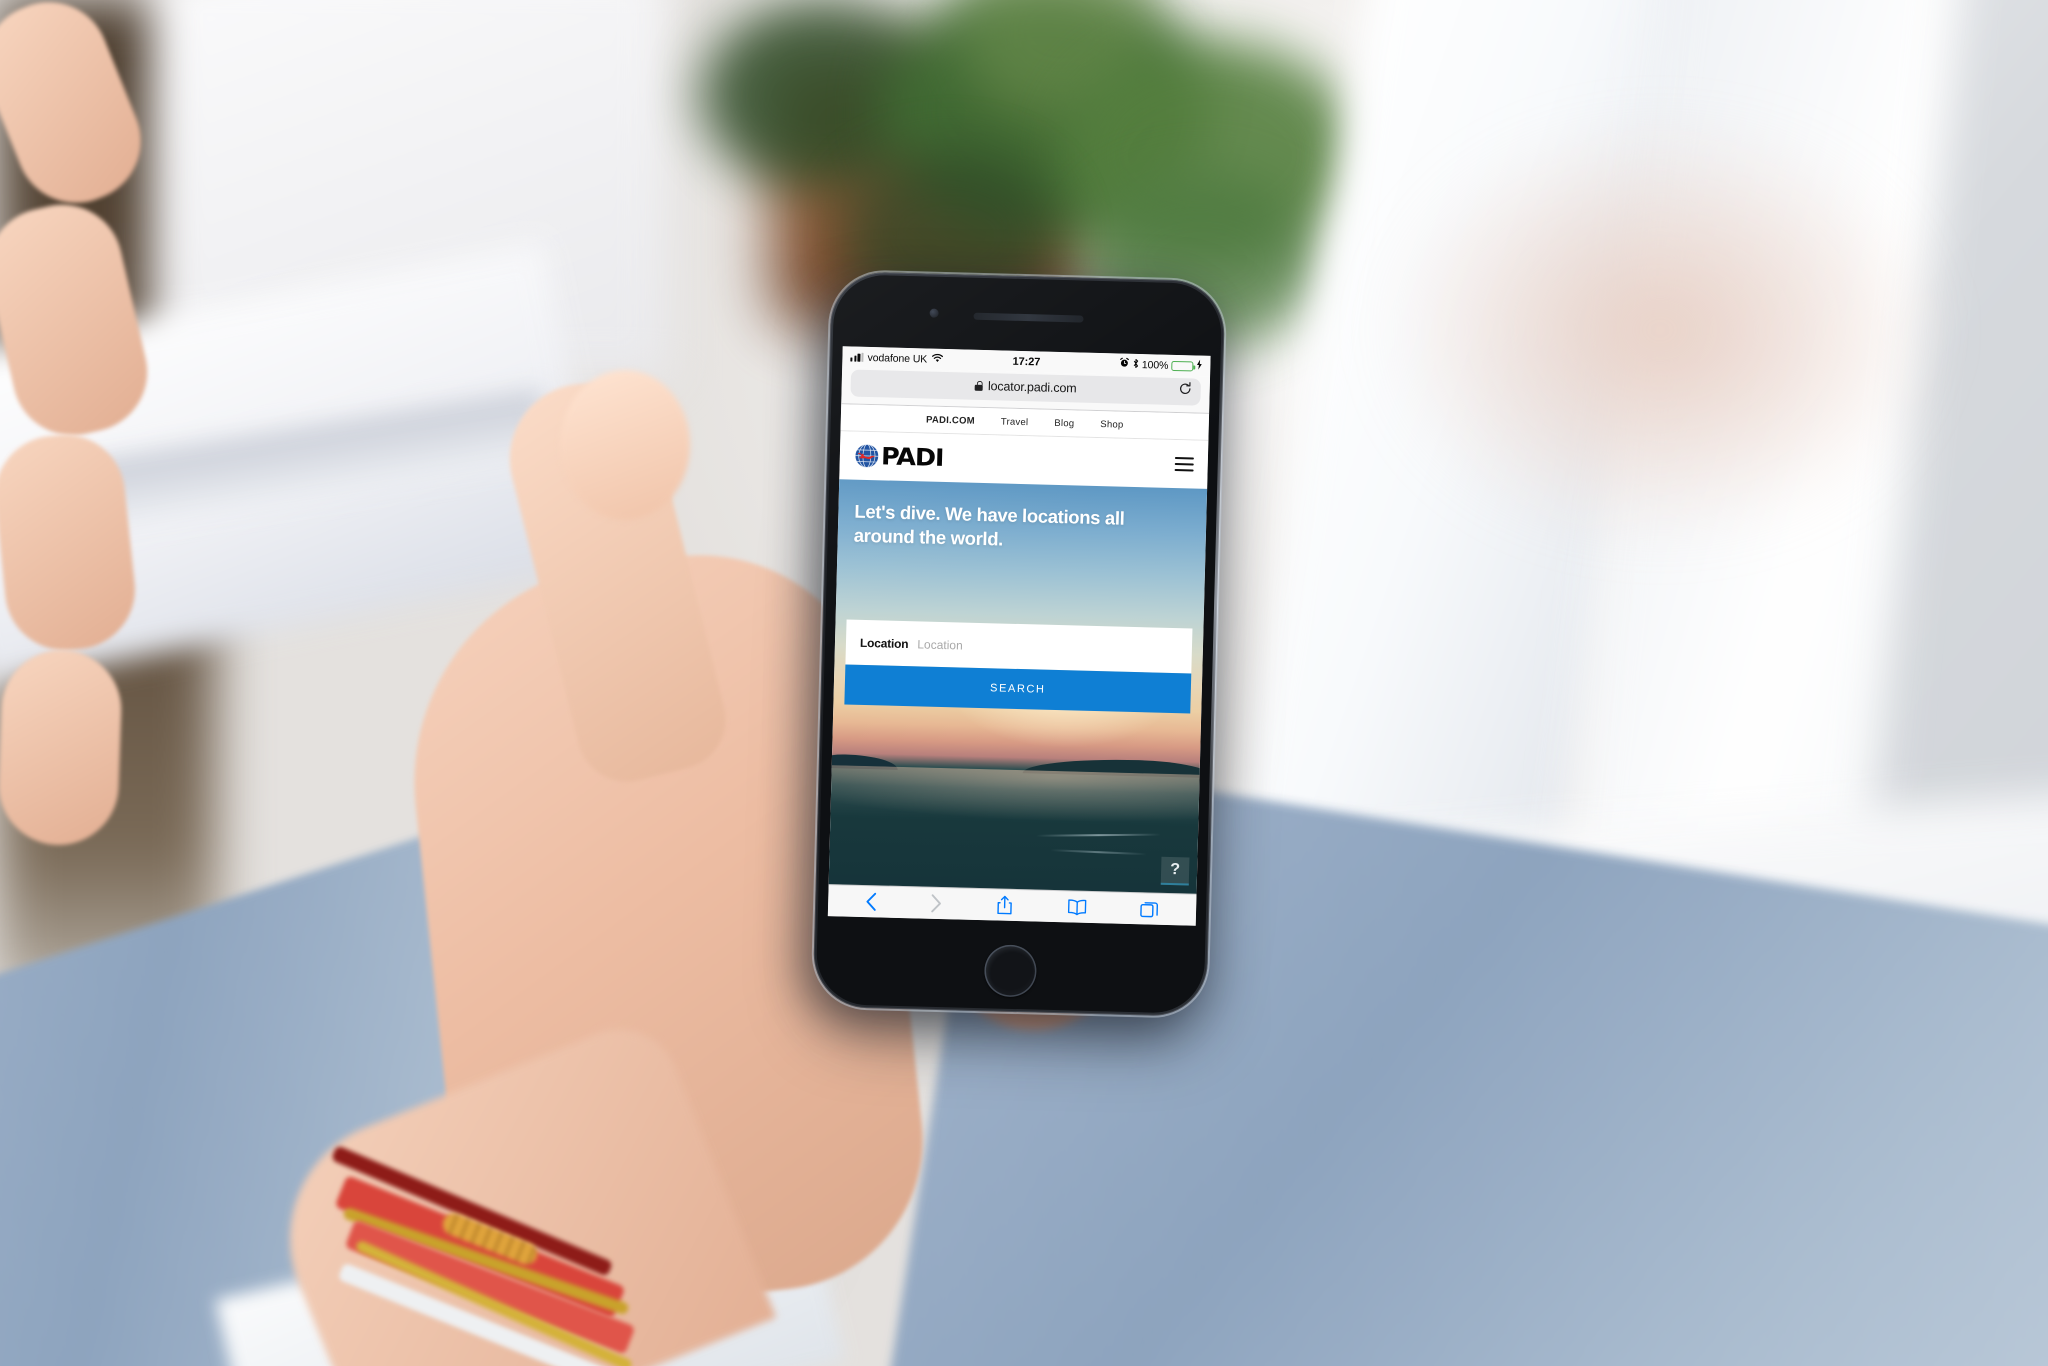 The image size is (2048, 1366). What do you see at coordinates (1064, 423) in the screenshot?
I see `nav-item-blog: Blog` at bounding box center [1064, 423].